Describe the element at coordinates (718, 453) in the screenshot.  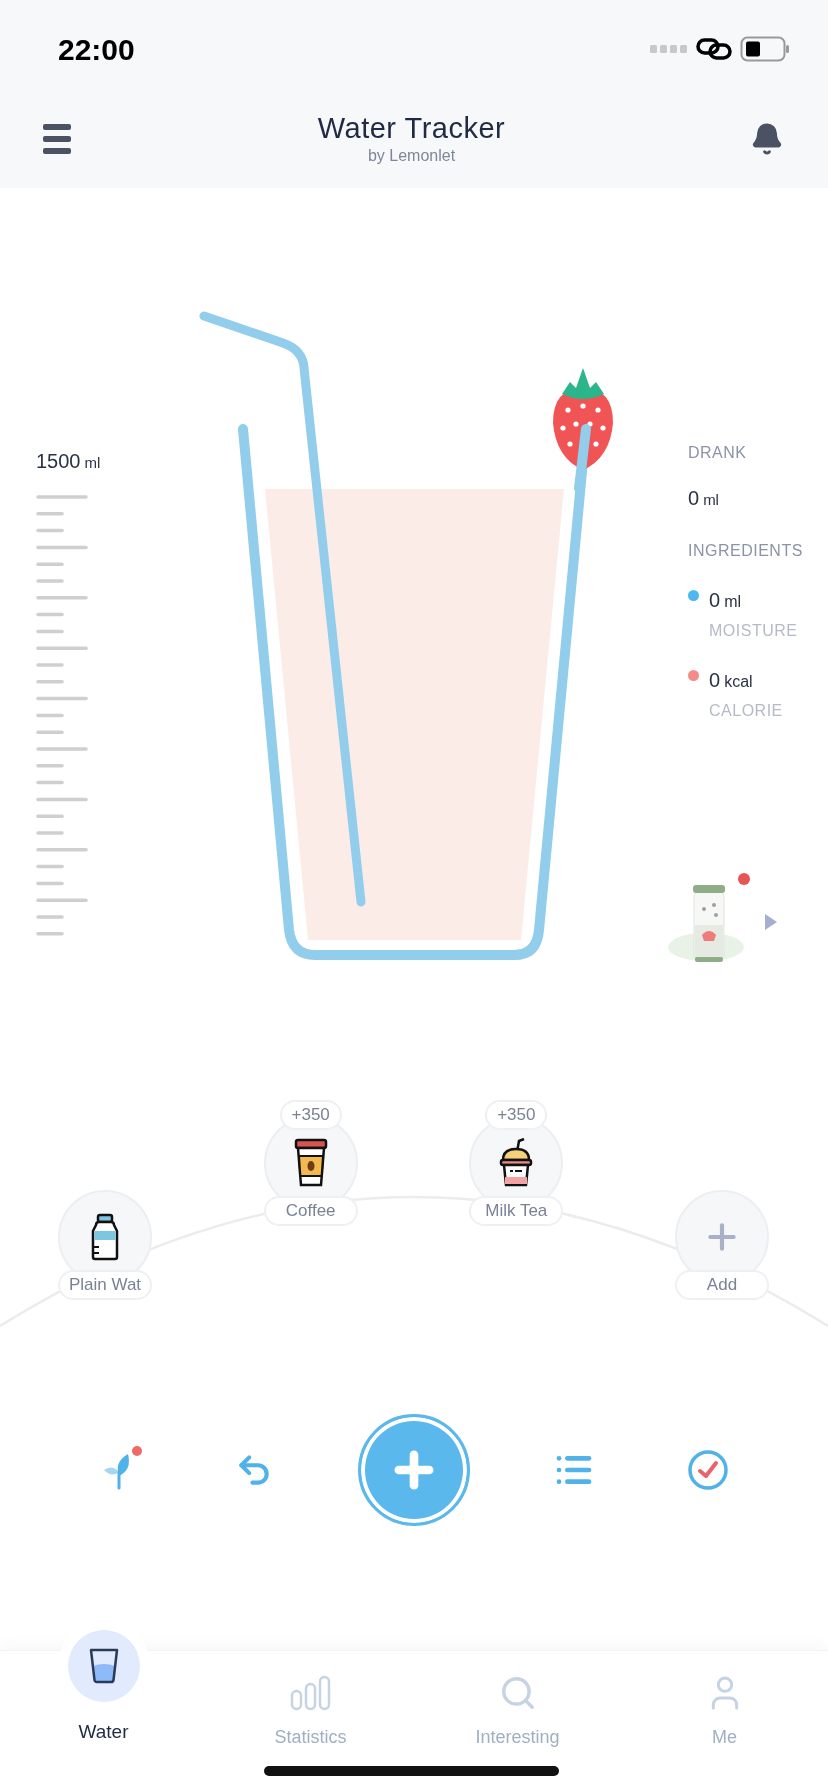
I see `drank-label: DRANK` at that location.